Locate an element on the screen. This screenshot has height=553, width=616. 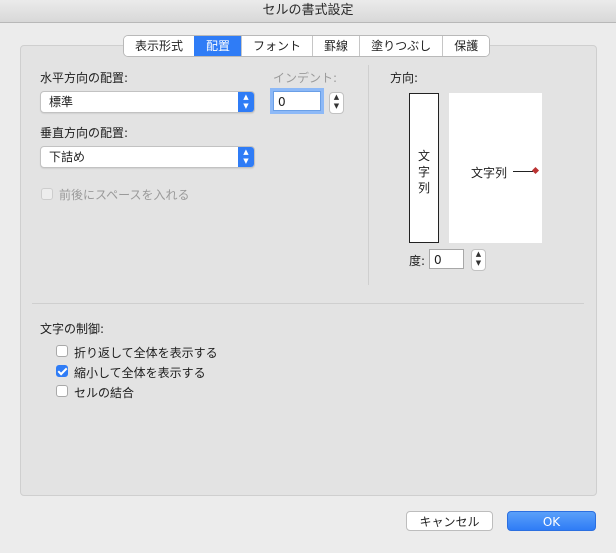
vertical-text-toggle: 文 字 列 is located at coordinates (424, 168).